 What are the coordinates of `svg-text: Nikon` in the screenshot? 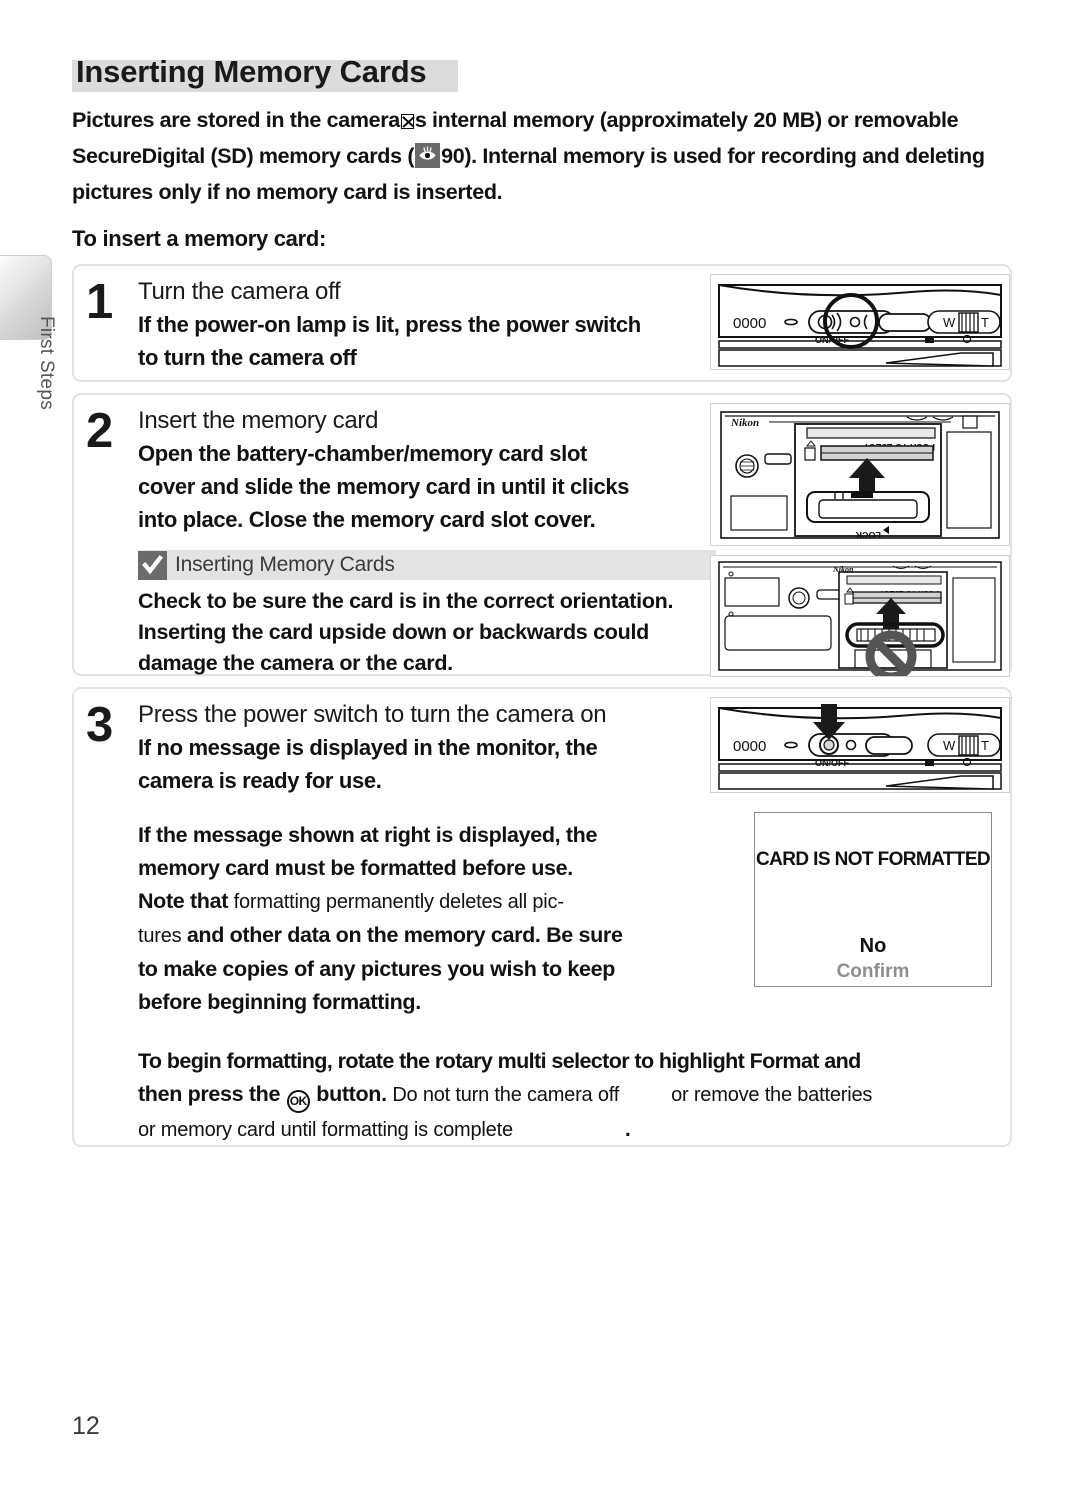 It's located at (744, 423).